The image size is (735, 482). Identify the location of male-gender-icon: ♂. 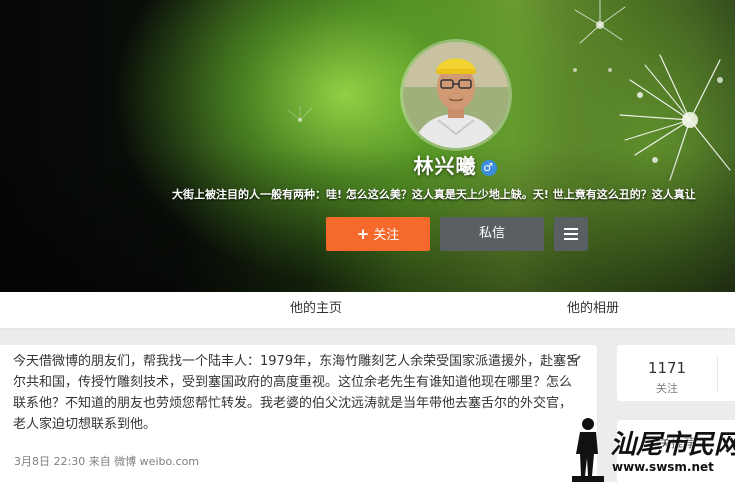
(488, 167).